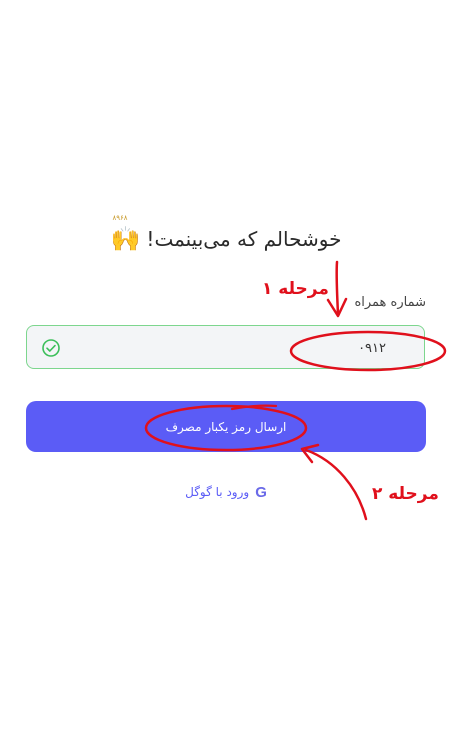 This screenshot has width=452, height=743. I want to click on step-2-annotation: مرحله ۲, so click(405, 494).